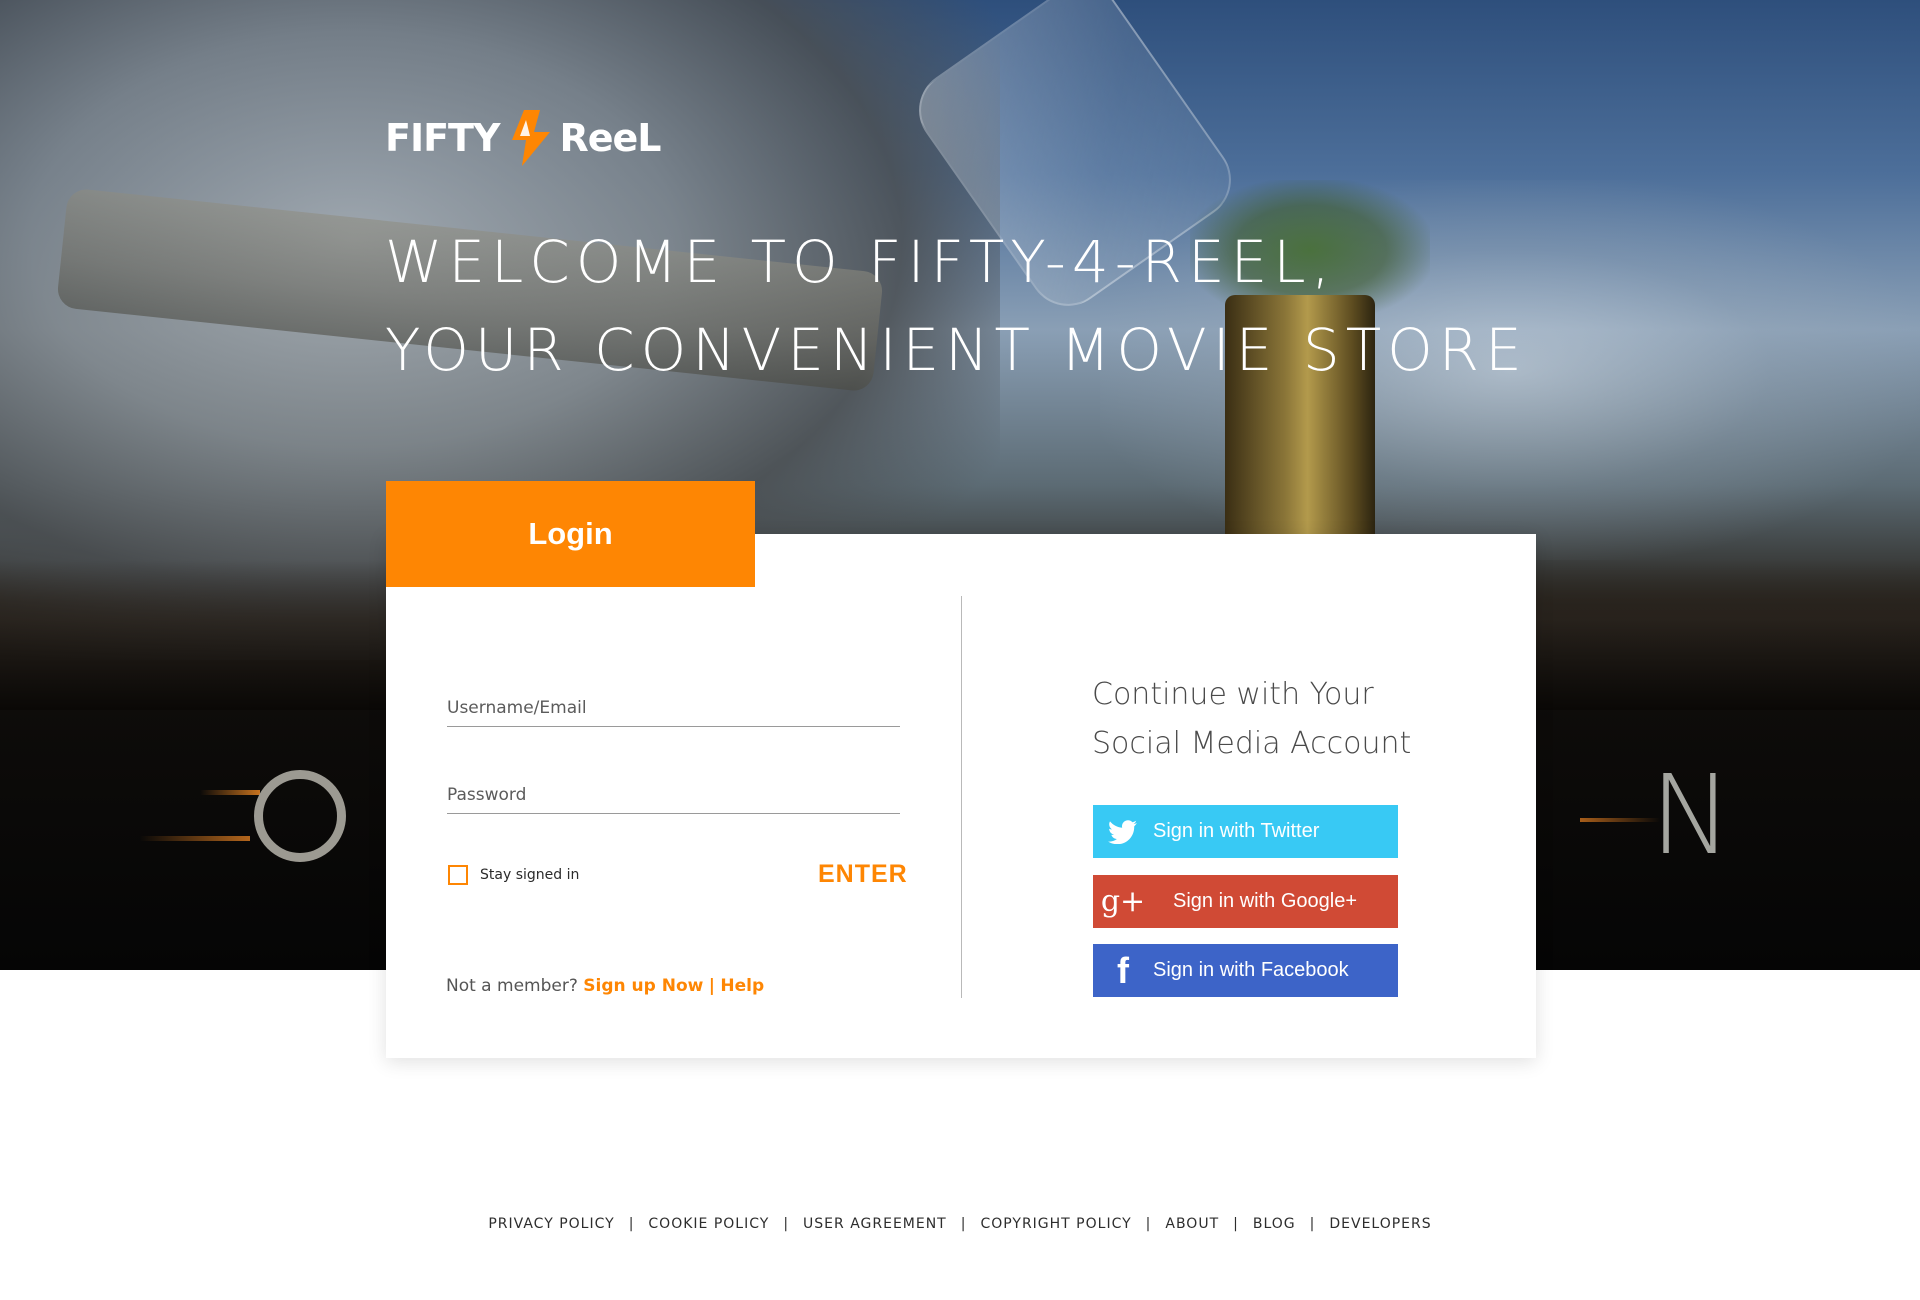  Describe the element at coordinates (458, 875) in the screenshot. I see `stay-signed-in-checkbox` at that location.